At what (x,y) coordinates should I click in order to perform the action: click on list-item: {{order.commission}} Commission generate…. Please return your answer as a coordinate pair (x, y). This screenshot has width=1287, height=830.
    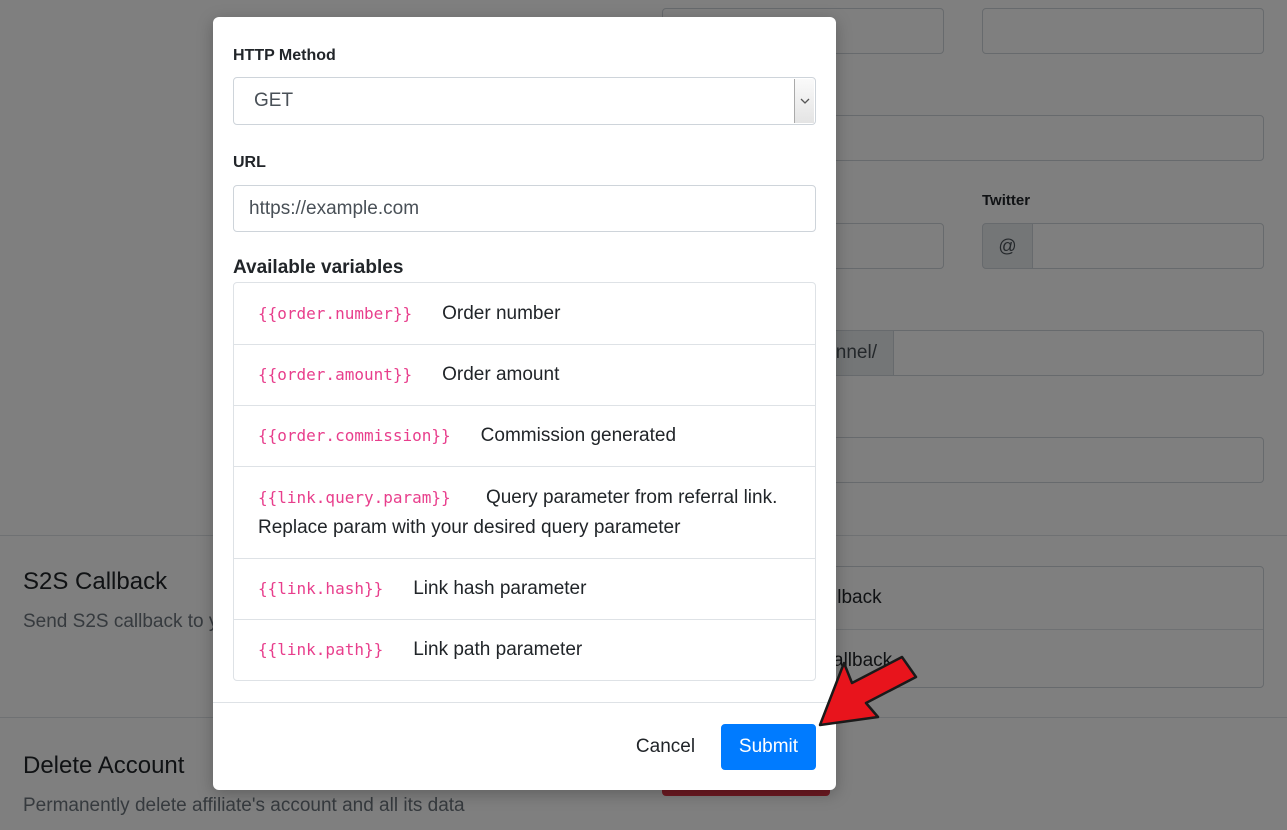
    Looking at the image, I should click on (524, 435).